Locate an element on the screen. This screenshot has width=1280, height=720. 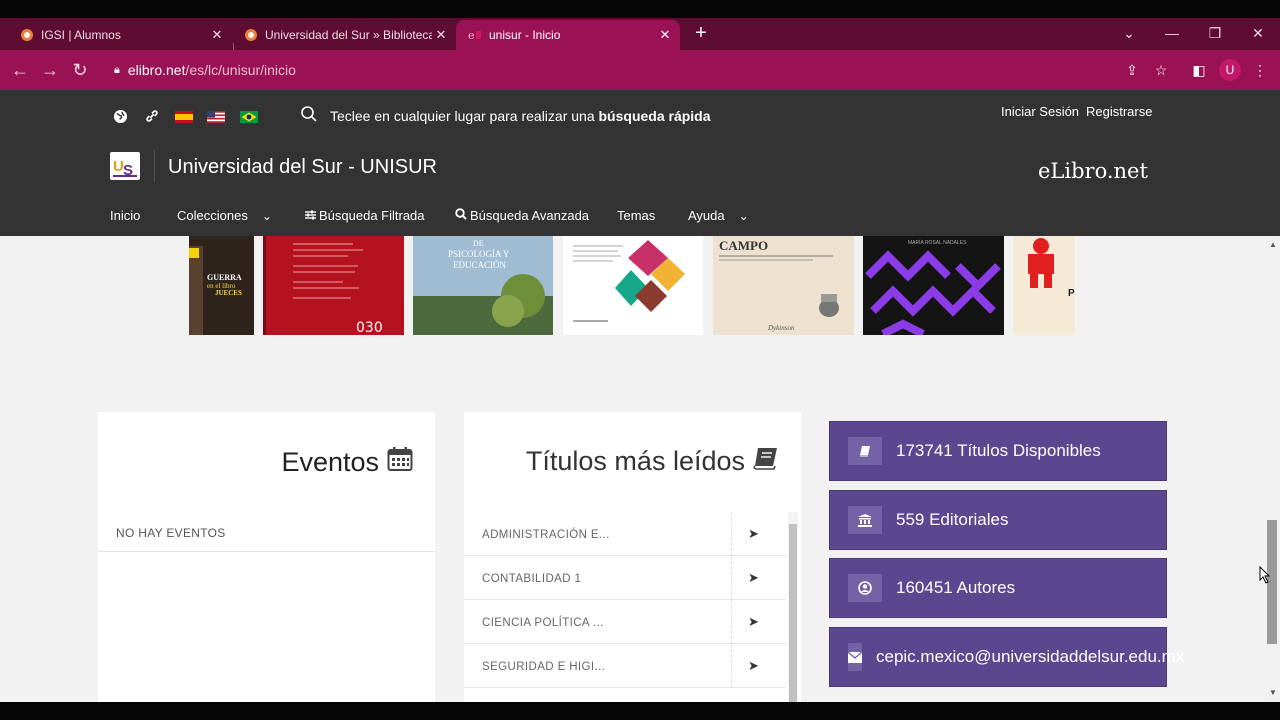
profile-avatar: U is located at coordinates (1230, 70).